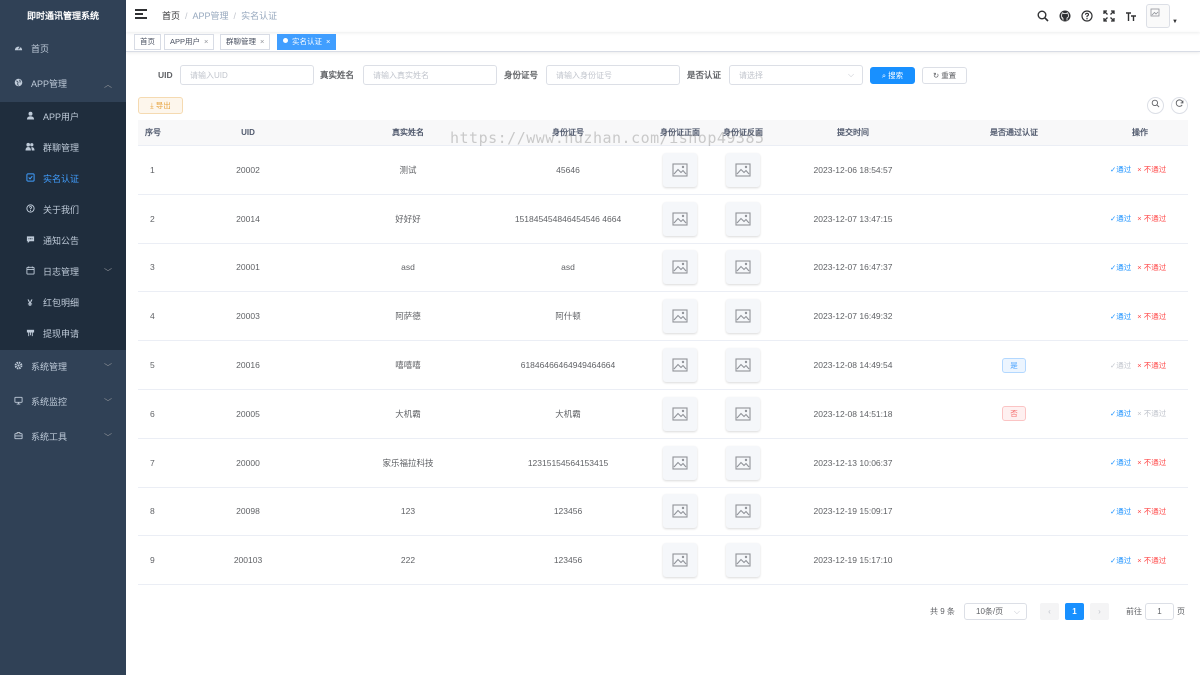  Describe the element at coordinates (147, 42) in the screenshot. I see `tag-home: 首页` at that location.